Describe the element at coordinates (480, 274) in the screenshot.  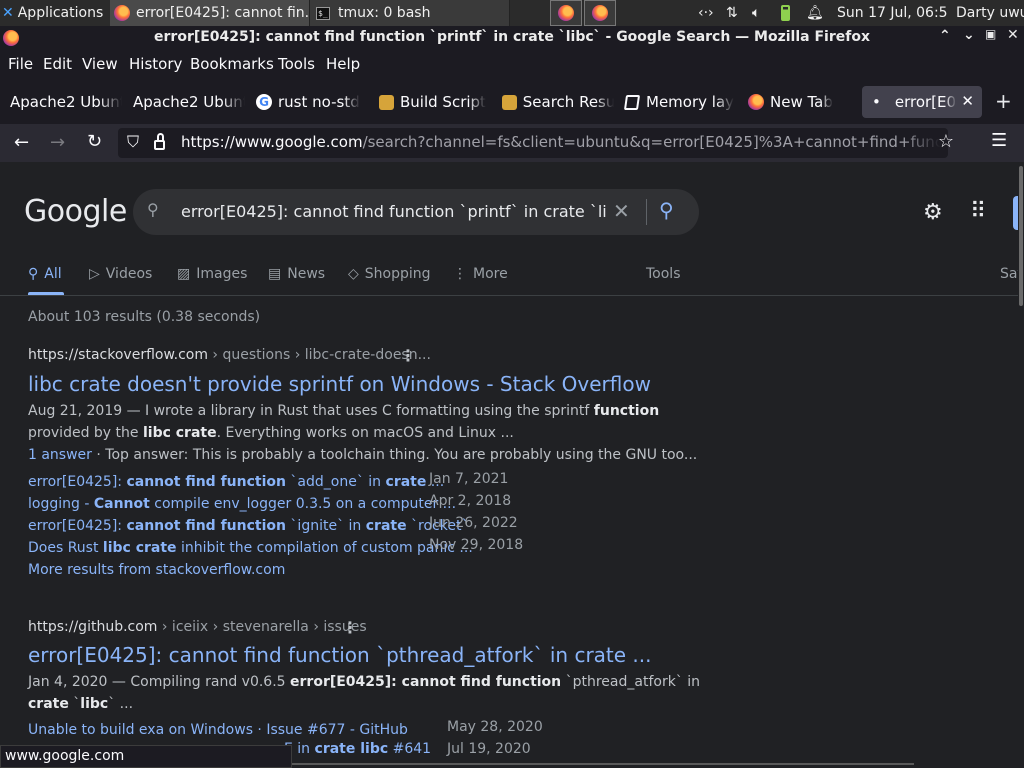
I see `tab-more: ⋮ More` at that location.